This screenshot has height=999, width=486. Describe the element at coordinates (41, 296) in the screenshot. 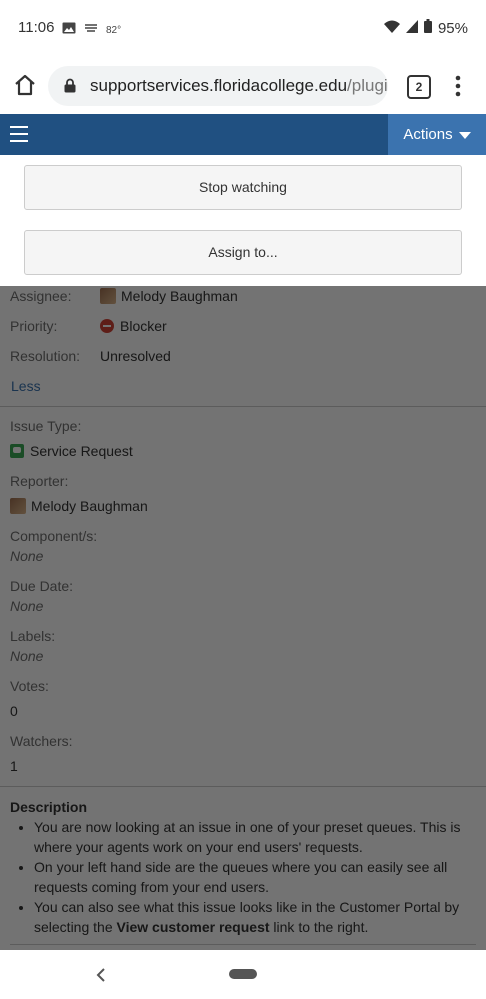

I see `assignee-label: Assignee:` at that location.